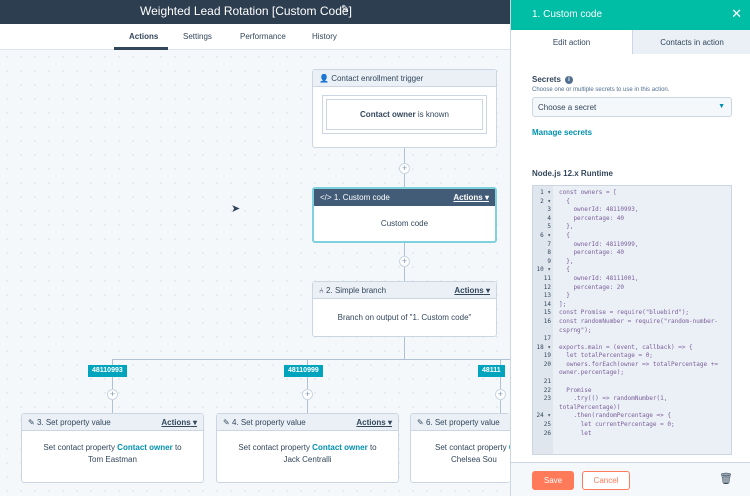 The image size is (750, 496). I want to click on owner-value: Chelsea Sou, so click(474, 459).